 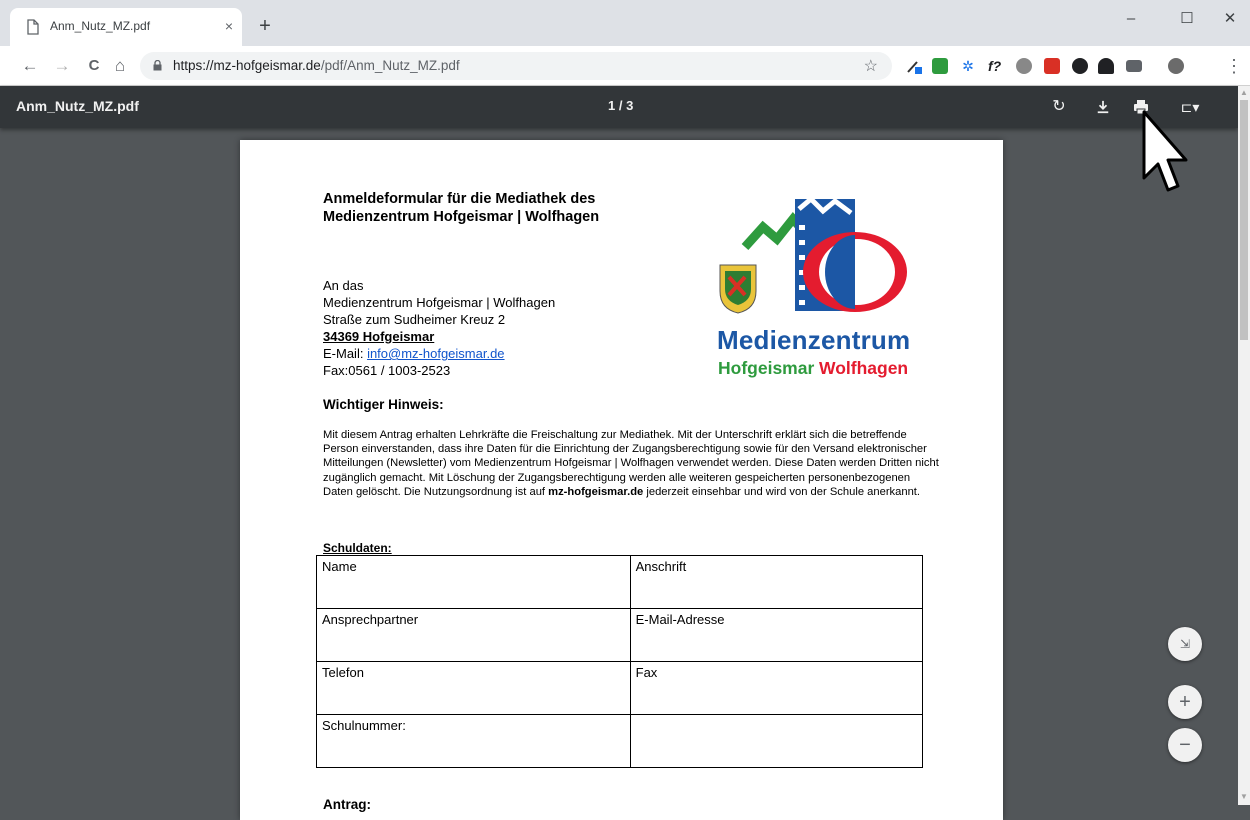 What do you see at coordinates (62, 66) in the screenshot?
I see `forward-button: →` at bounding box center [62, 66].